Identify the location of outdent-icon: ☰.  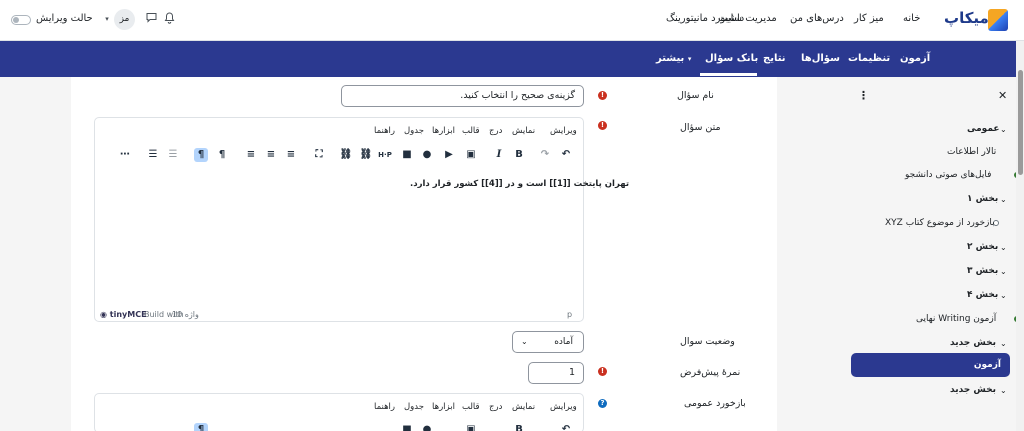
(153, 155).